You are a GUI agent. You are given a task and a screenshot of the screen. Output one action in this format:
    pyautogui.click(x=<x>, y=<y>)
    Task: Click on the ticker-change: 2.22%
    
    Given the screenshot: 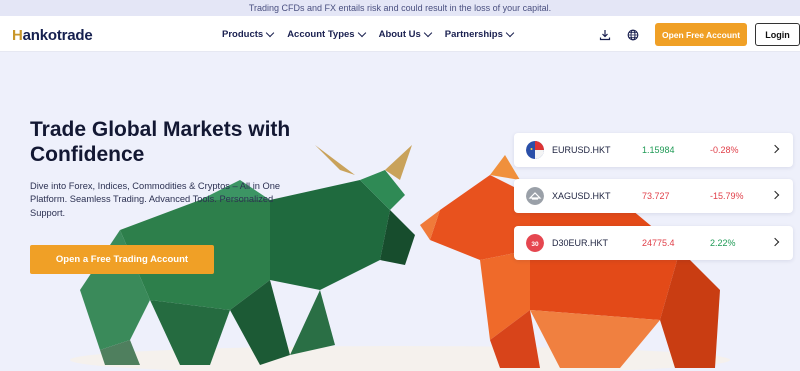 What is the action you would take?
    pyautogui.click(x=723, y=243)
    